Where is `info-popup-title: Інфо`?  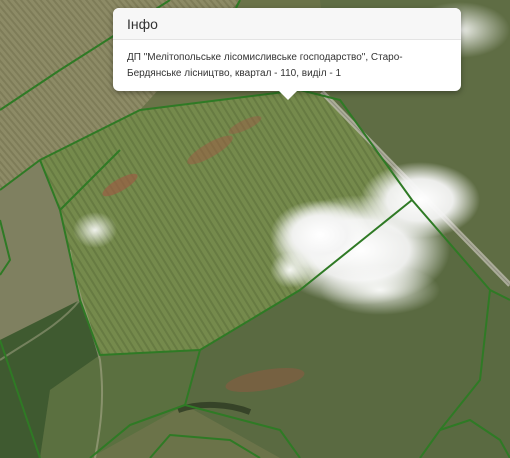 info-popup-title: Інфо is located at coordinates (142, 24).